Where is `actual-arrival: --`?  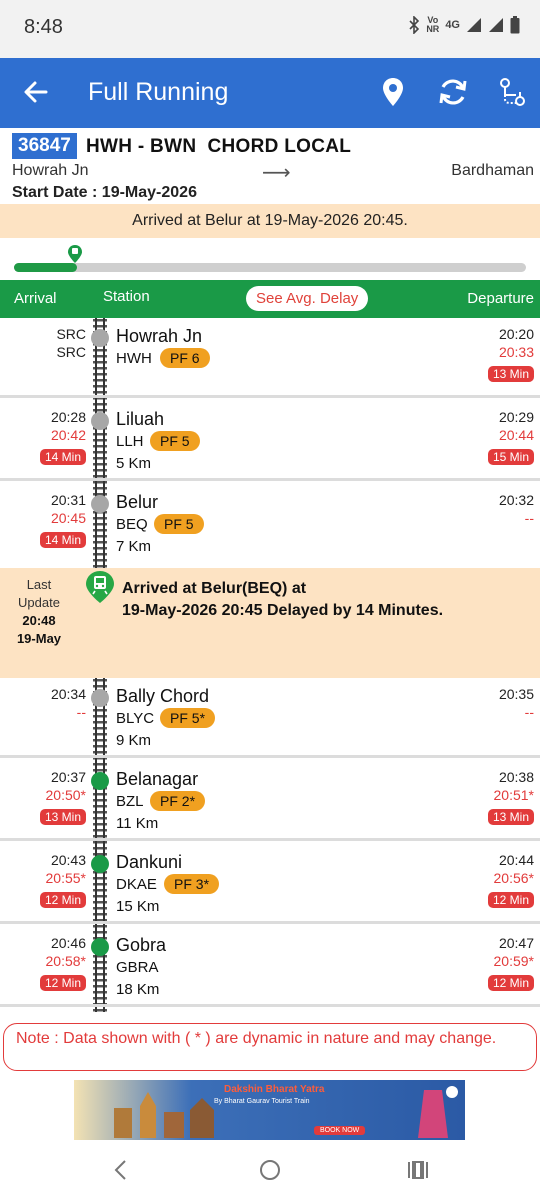 actual-arrival: -- is located at coordinates (81, 712).